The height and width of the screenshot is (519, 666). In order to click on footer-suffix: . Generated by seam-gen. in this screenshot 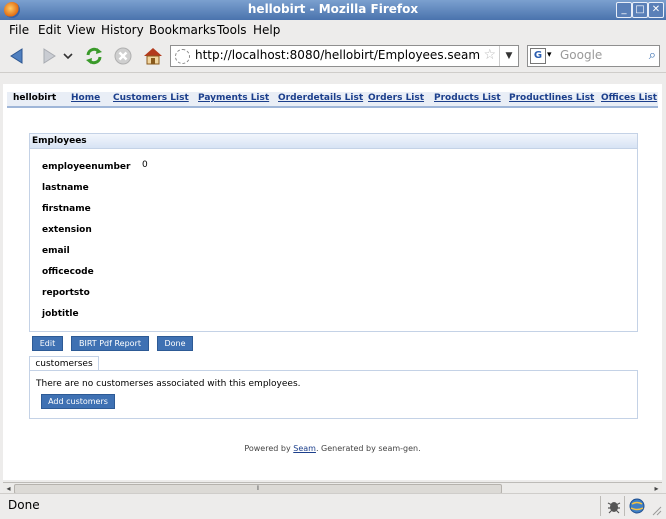, I will do `click(368, 448)`.